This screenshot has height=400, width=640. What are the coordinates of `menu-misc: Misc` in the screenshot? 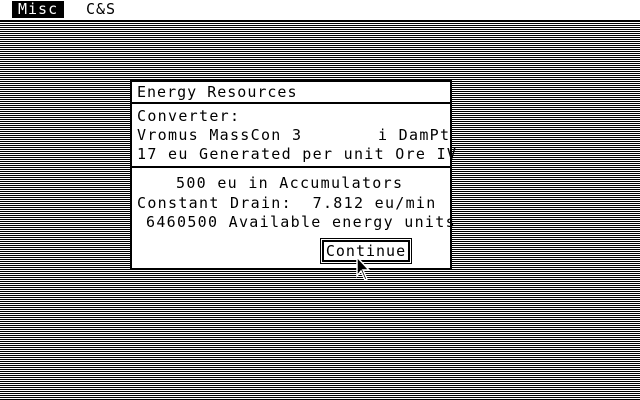 It's located at (38, 9).